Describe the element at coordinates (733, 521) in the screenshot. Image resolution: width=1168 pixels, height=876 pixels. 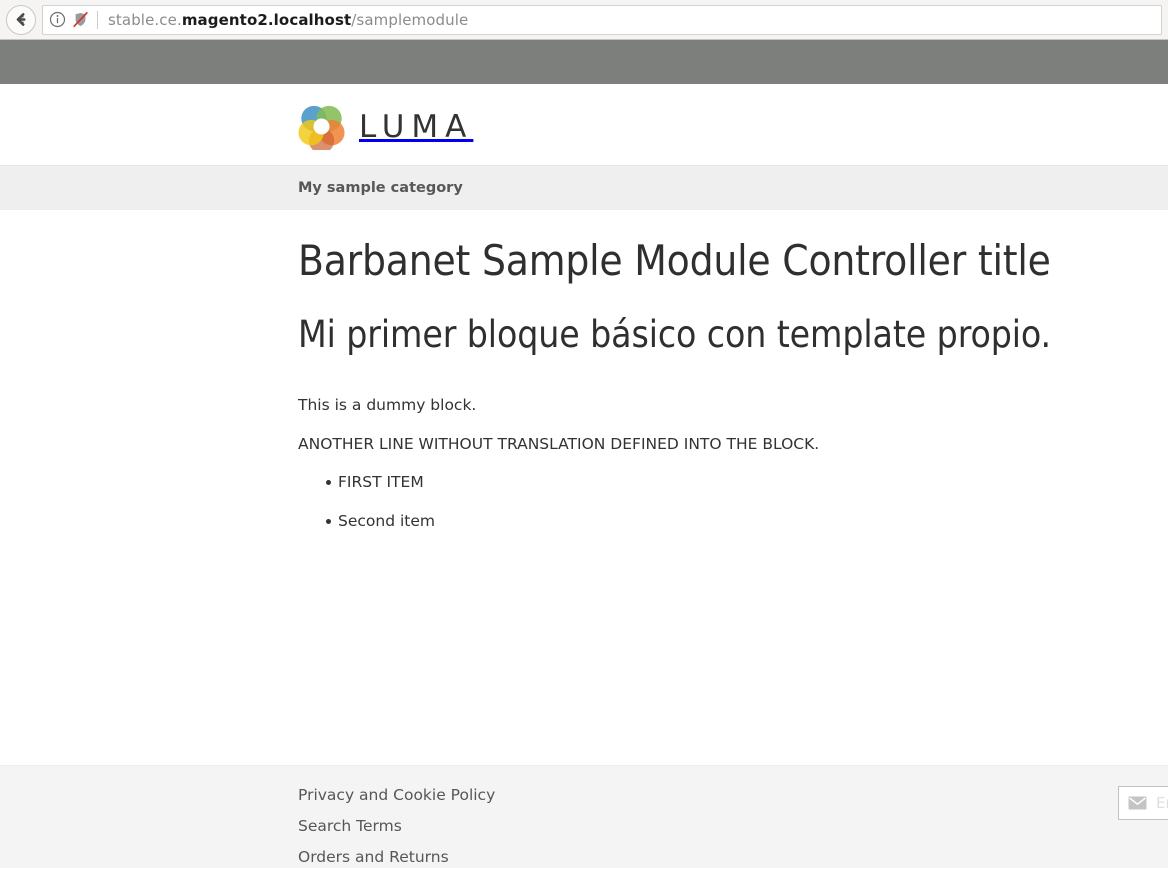
I see `list-item: Second item` at that location.